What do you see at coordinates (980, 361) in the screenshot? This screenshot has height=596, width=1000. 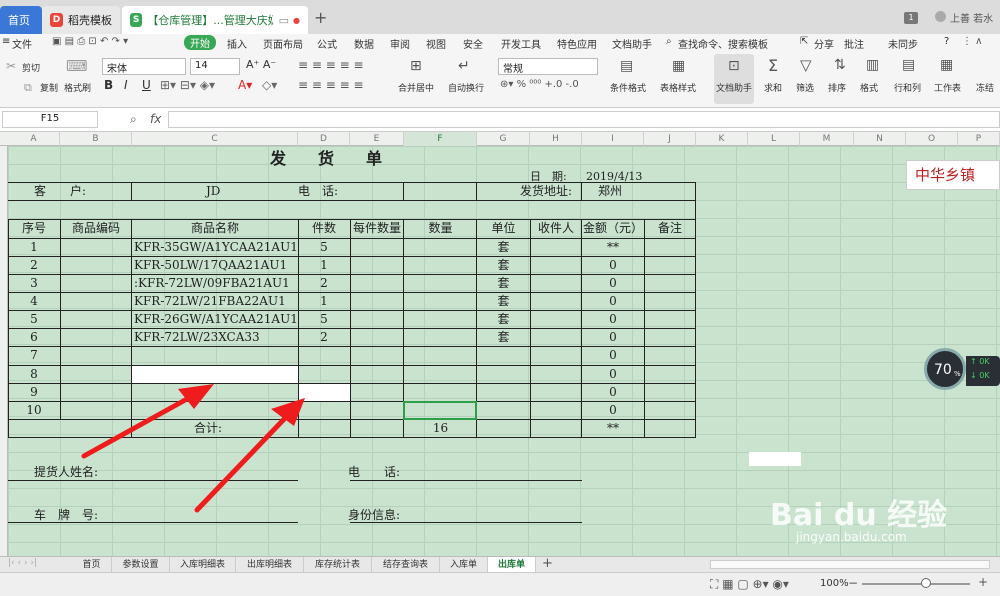 I see `upload-arrow-icon: ↑ 0K` at bounding box center [980, 361].